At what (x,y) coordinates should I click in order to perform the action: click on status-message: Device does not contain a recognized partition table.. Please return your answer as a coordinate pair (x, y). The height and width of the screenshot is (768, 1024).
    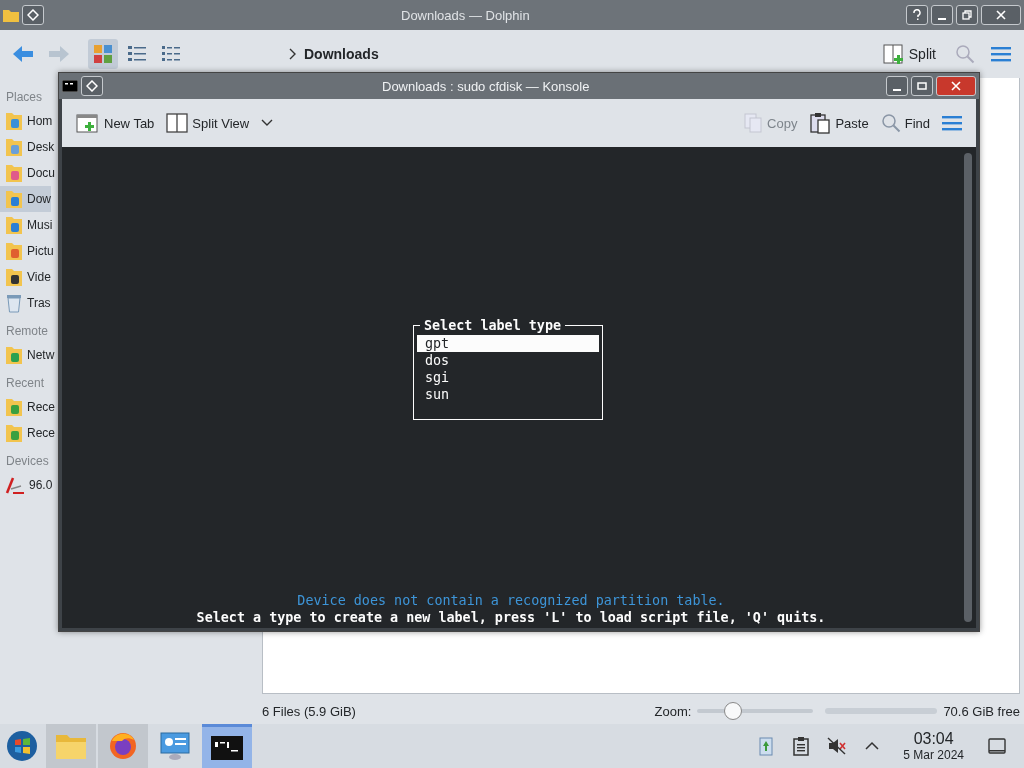
    Looking at the image, I should click on (511, 600).